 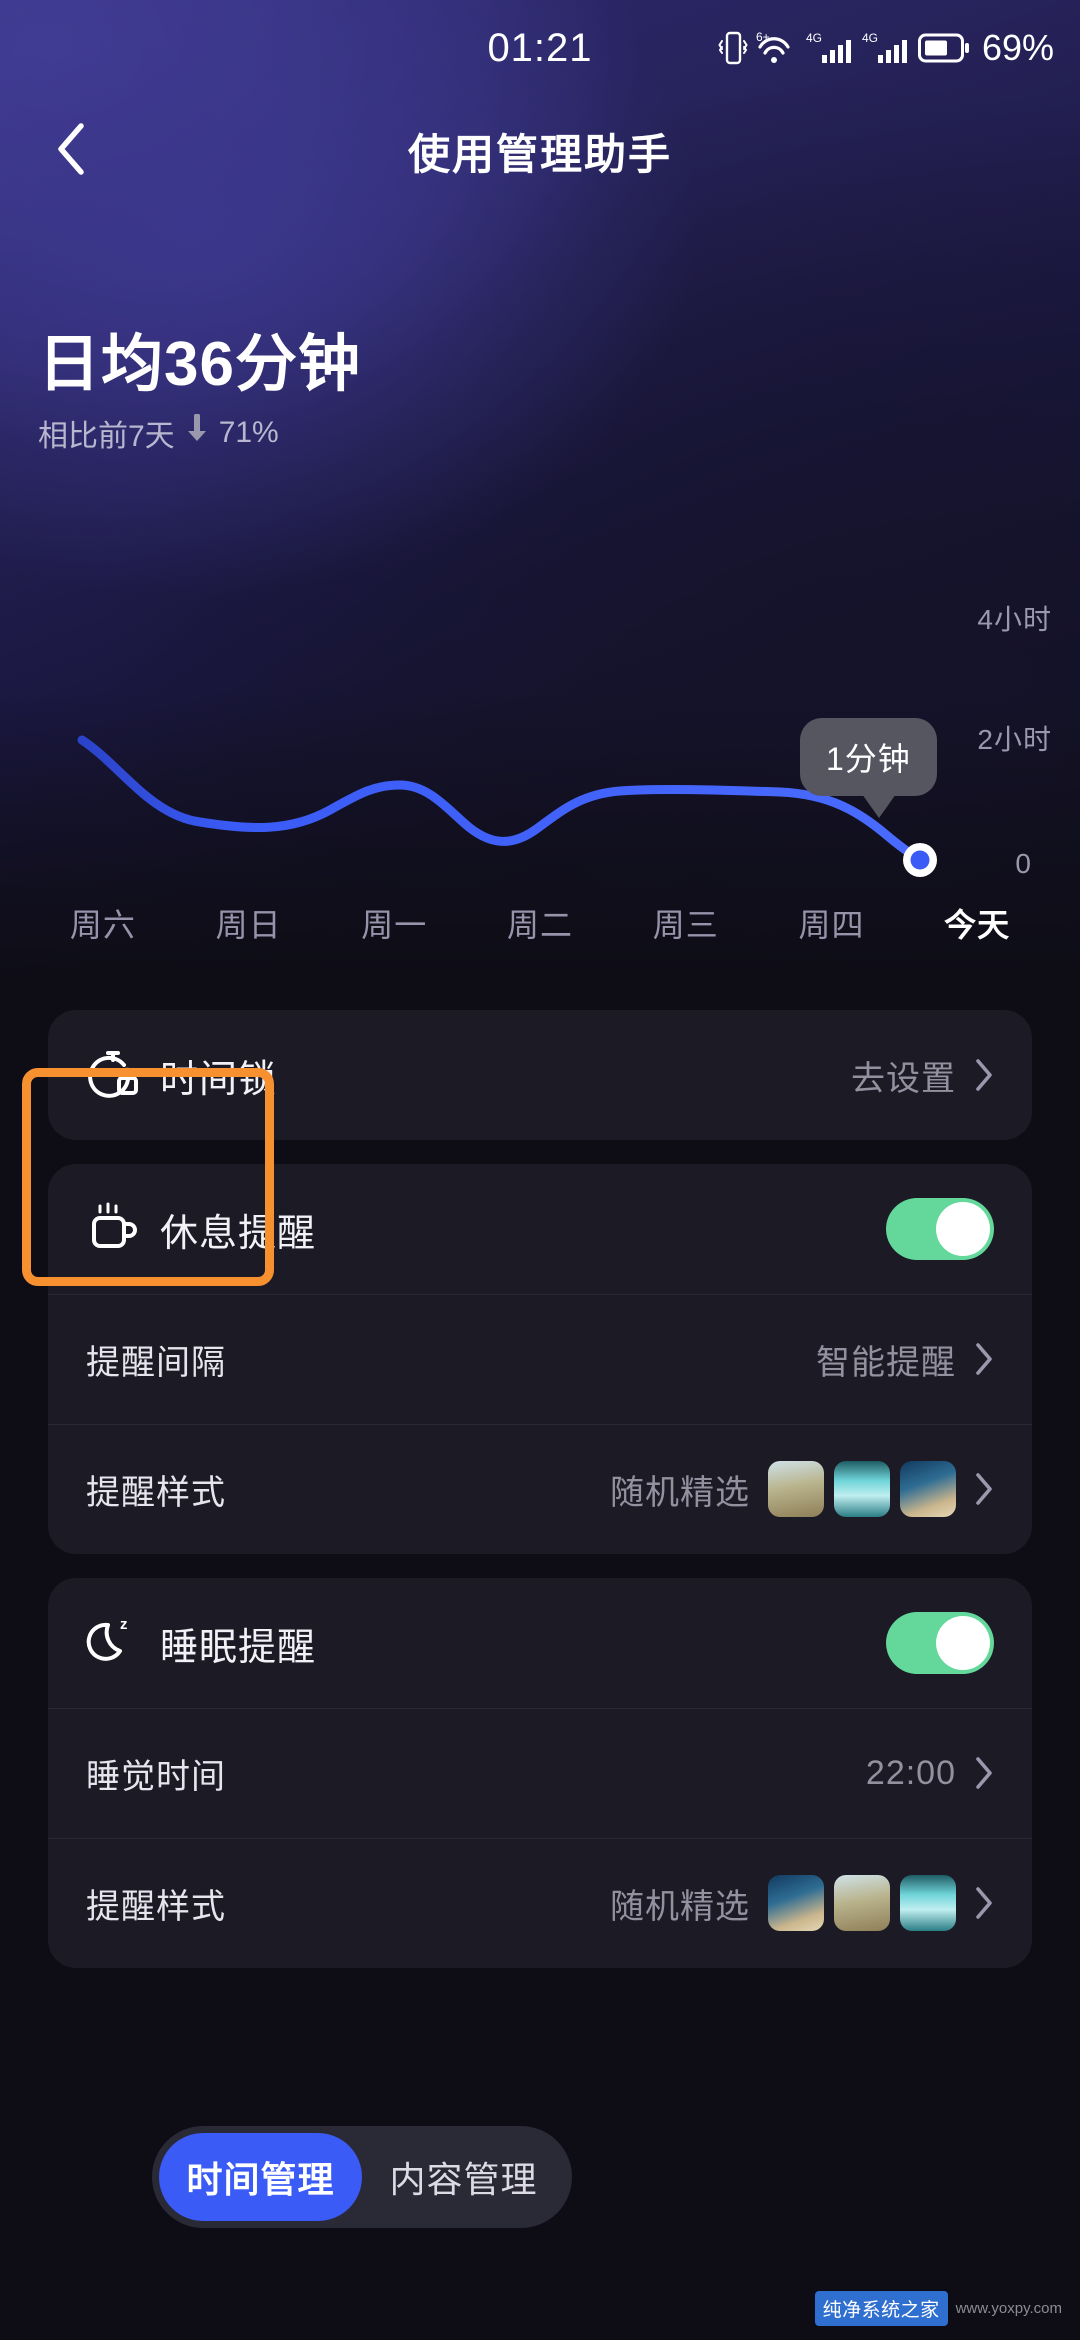 I want to click on status-bar: 01:21 6+ 4G 4G 69%, so click(x=540, y=48).